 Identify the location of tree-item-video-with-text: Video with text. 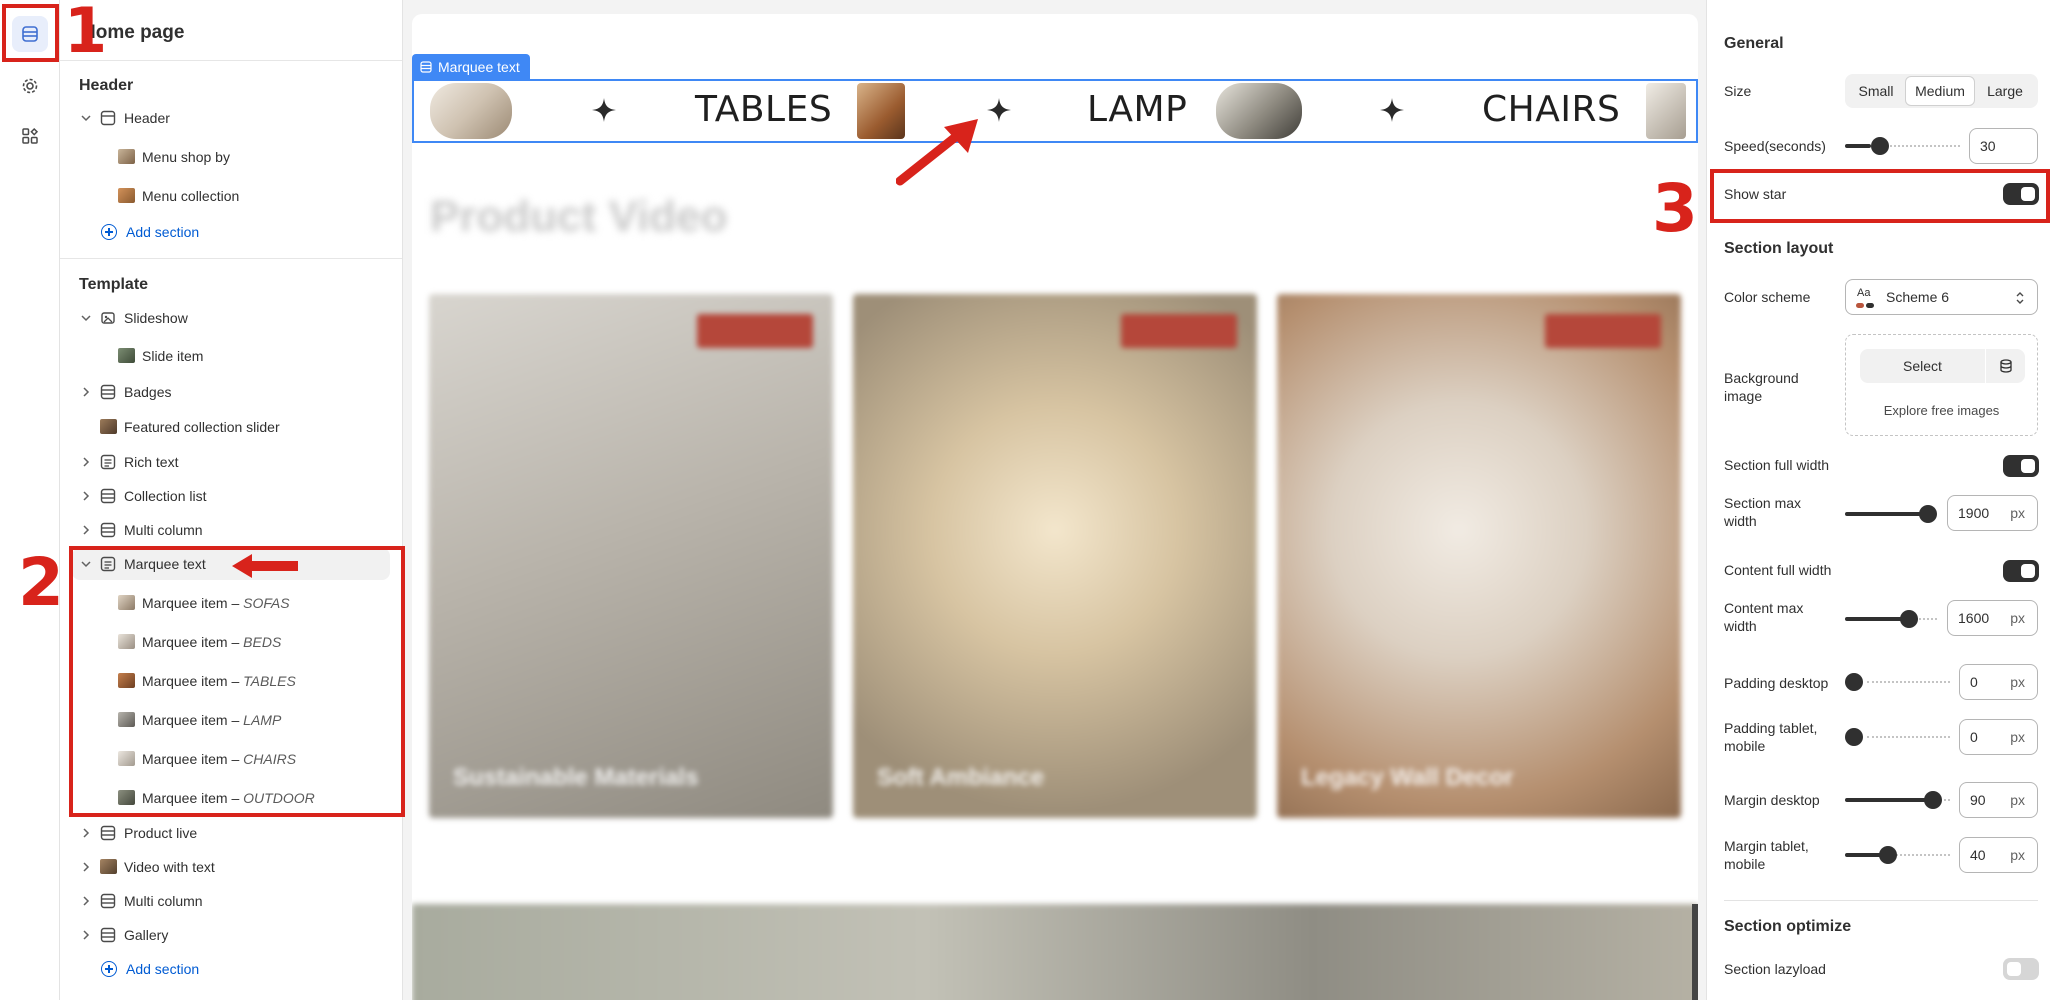
(231, 867).